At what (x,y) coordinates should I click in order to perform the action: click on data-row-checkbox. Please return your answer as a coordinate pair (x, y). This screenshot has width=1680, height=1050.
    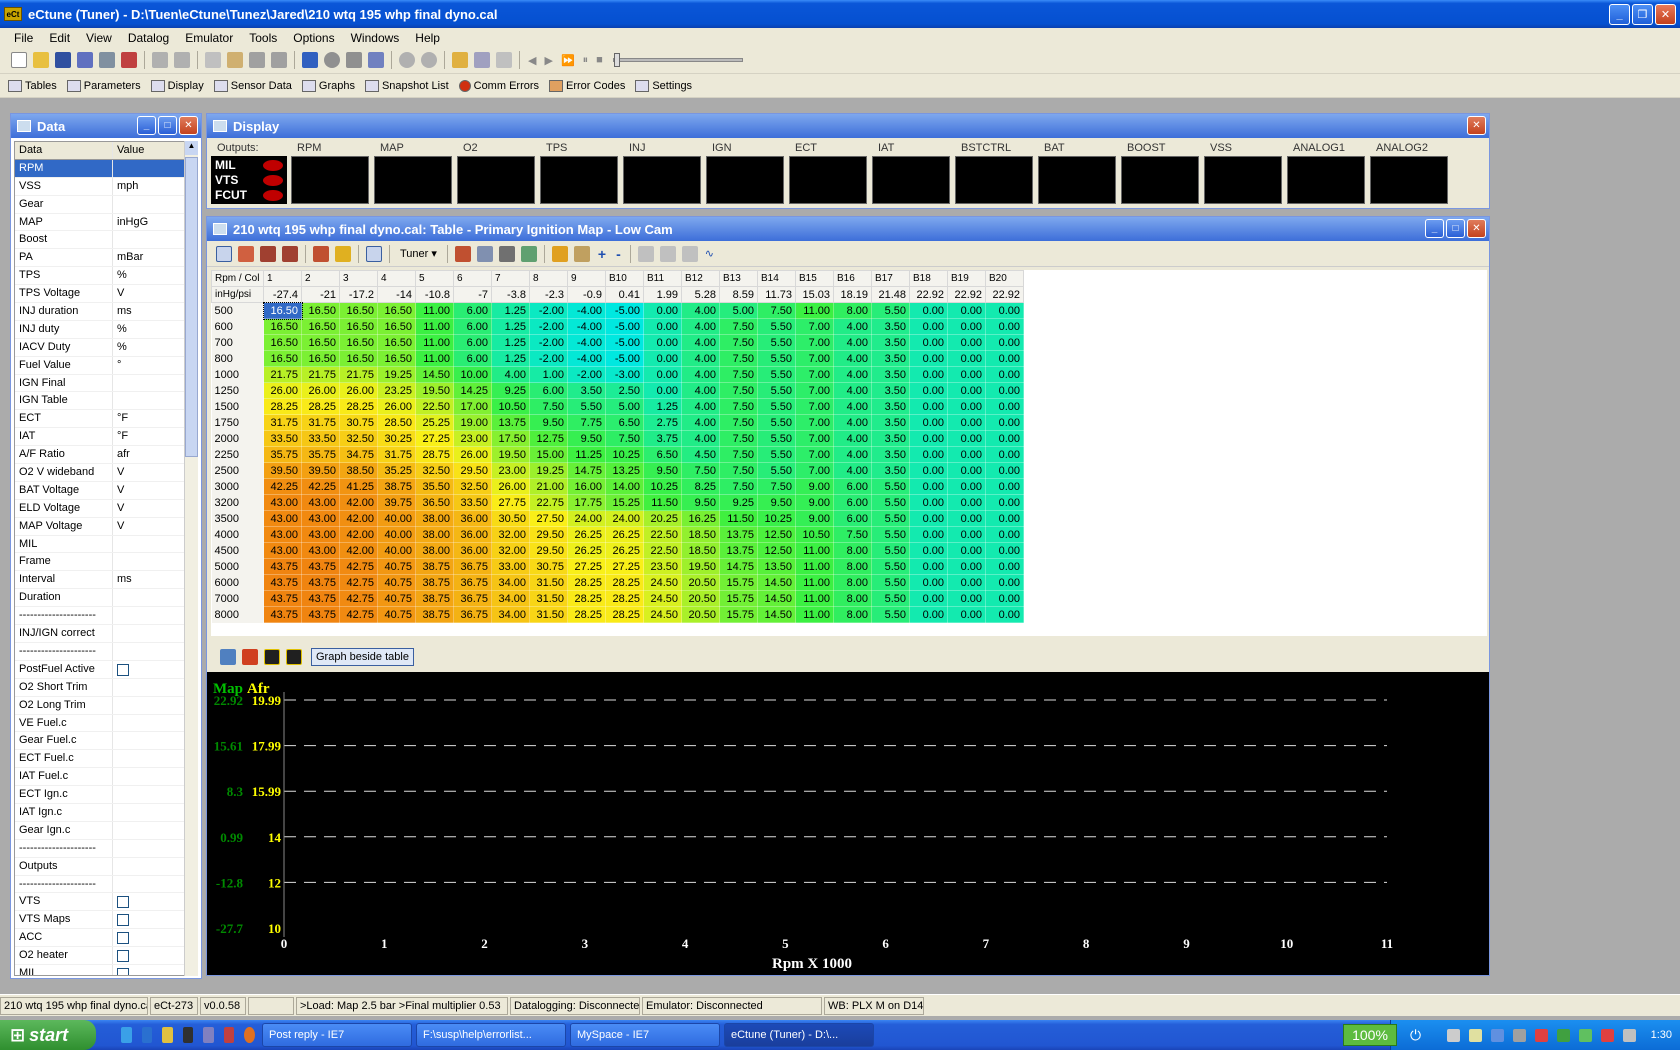
    Looking at the image, I should click on (123, 920).